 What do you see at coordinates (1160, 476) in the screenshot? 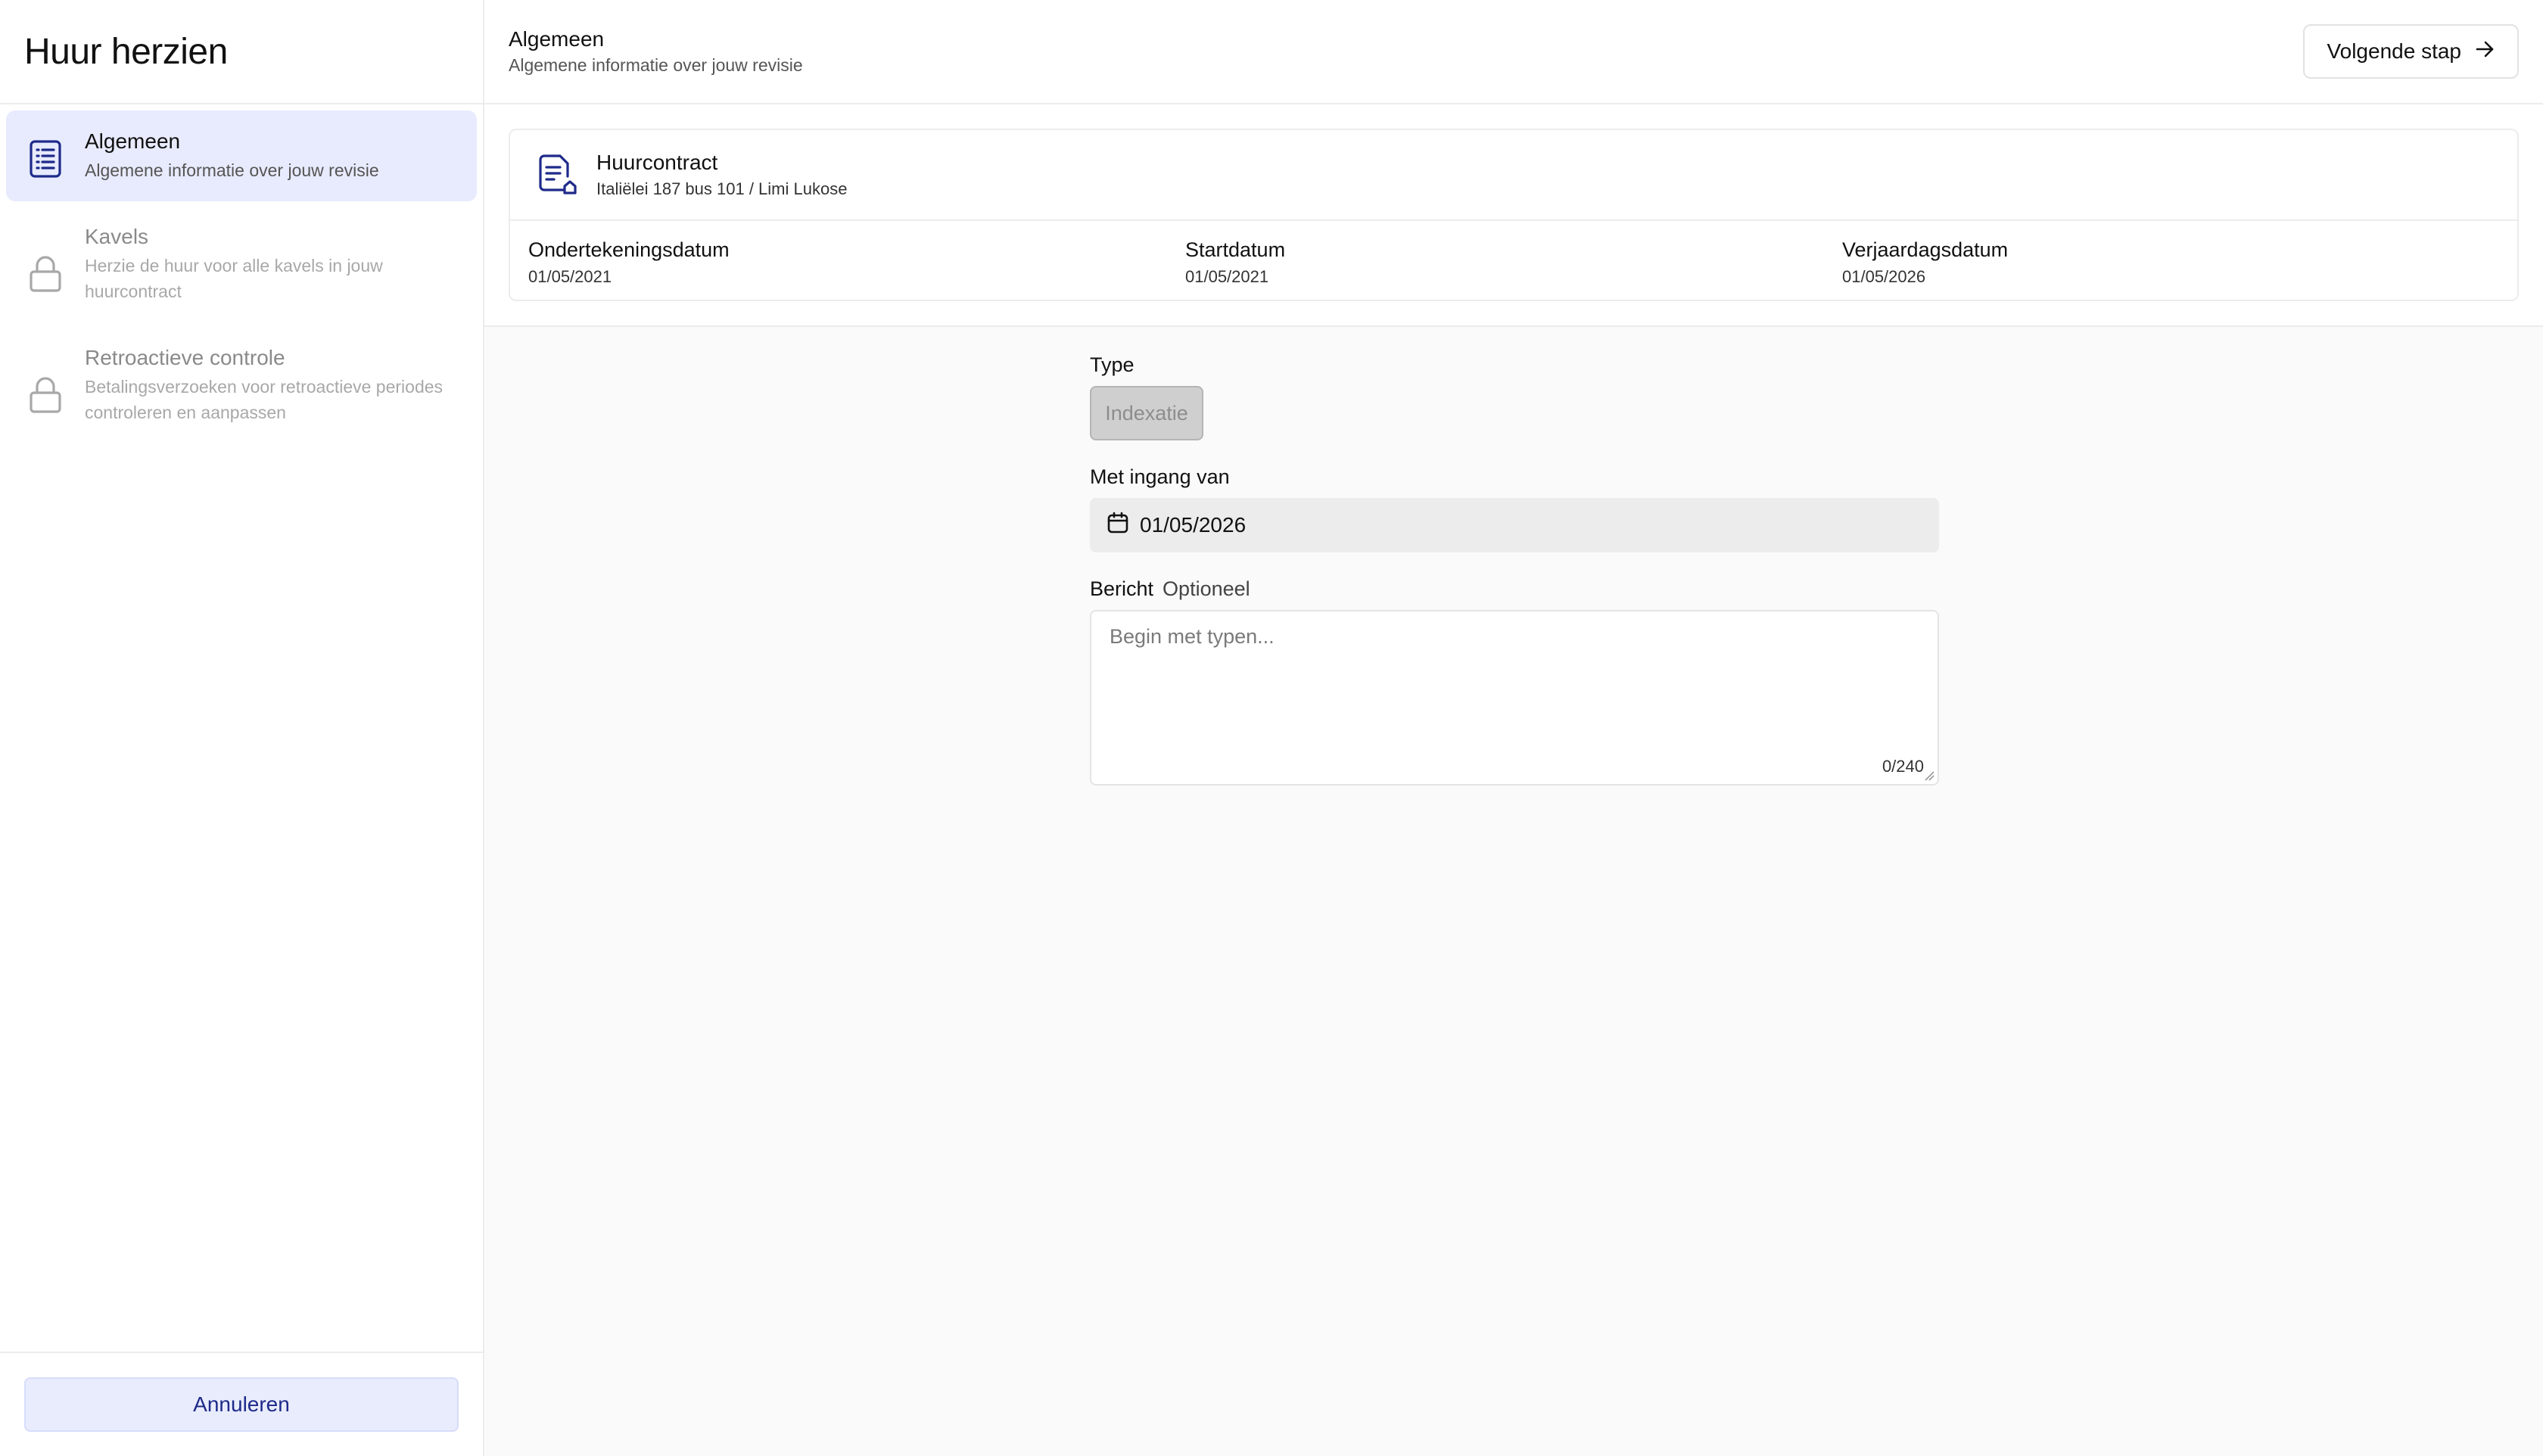
I see `effective-date-label-text: Met ingang van` at bounding box center [1160, 476].